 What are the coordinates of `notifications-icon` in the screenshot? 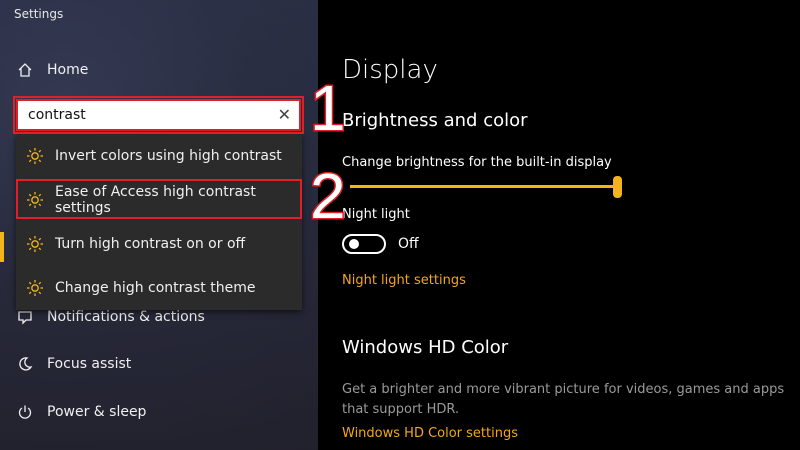 It's located at (25, 317).